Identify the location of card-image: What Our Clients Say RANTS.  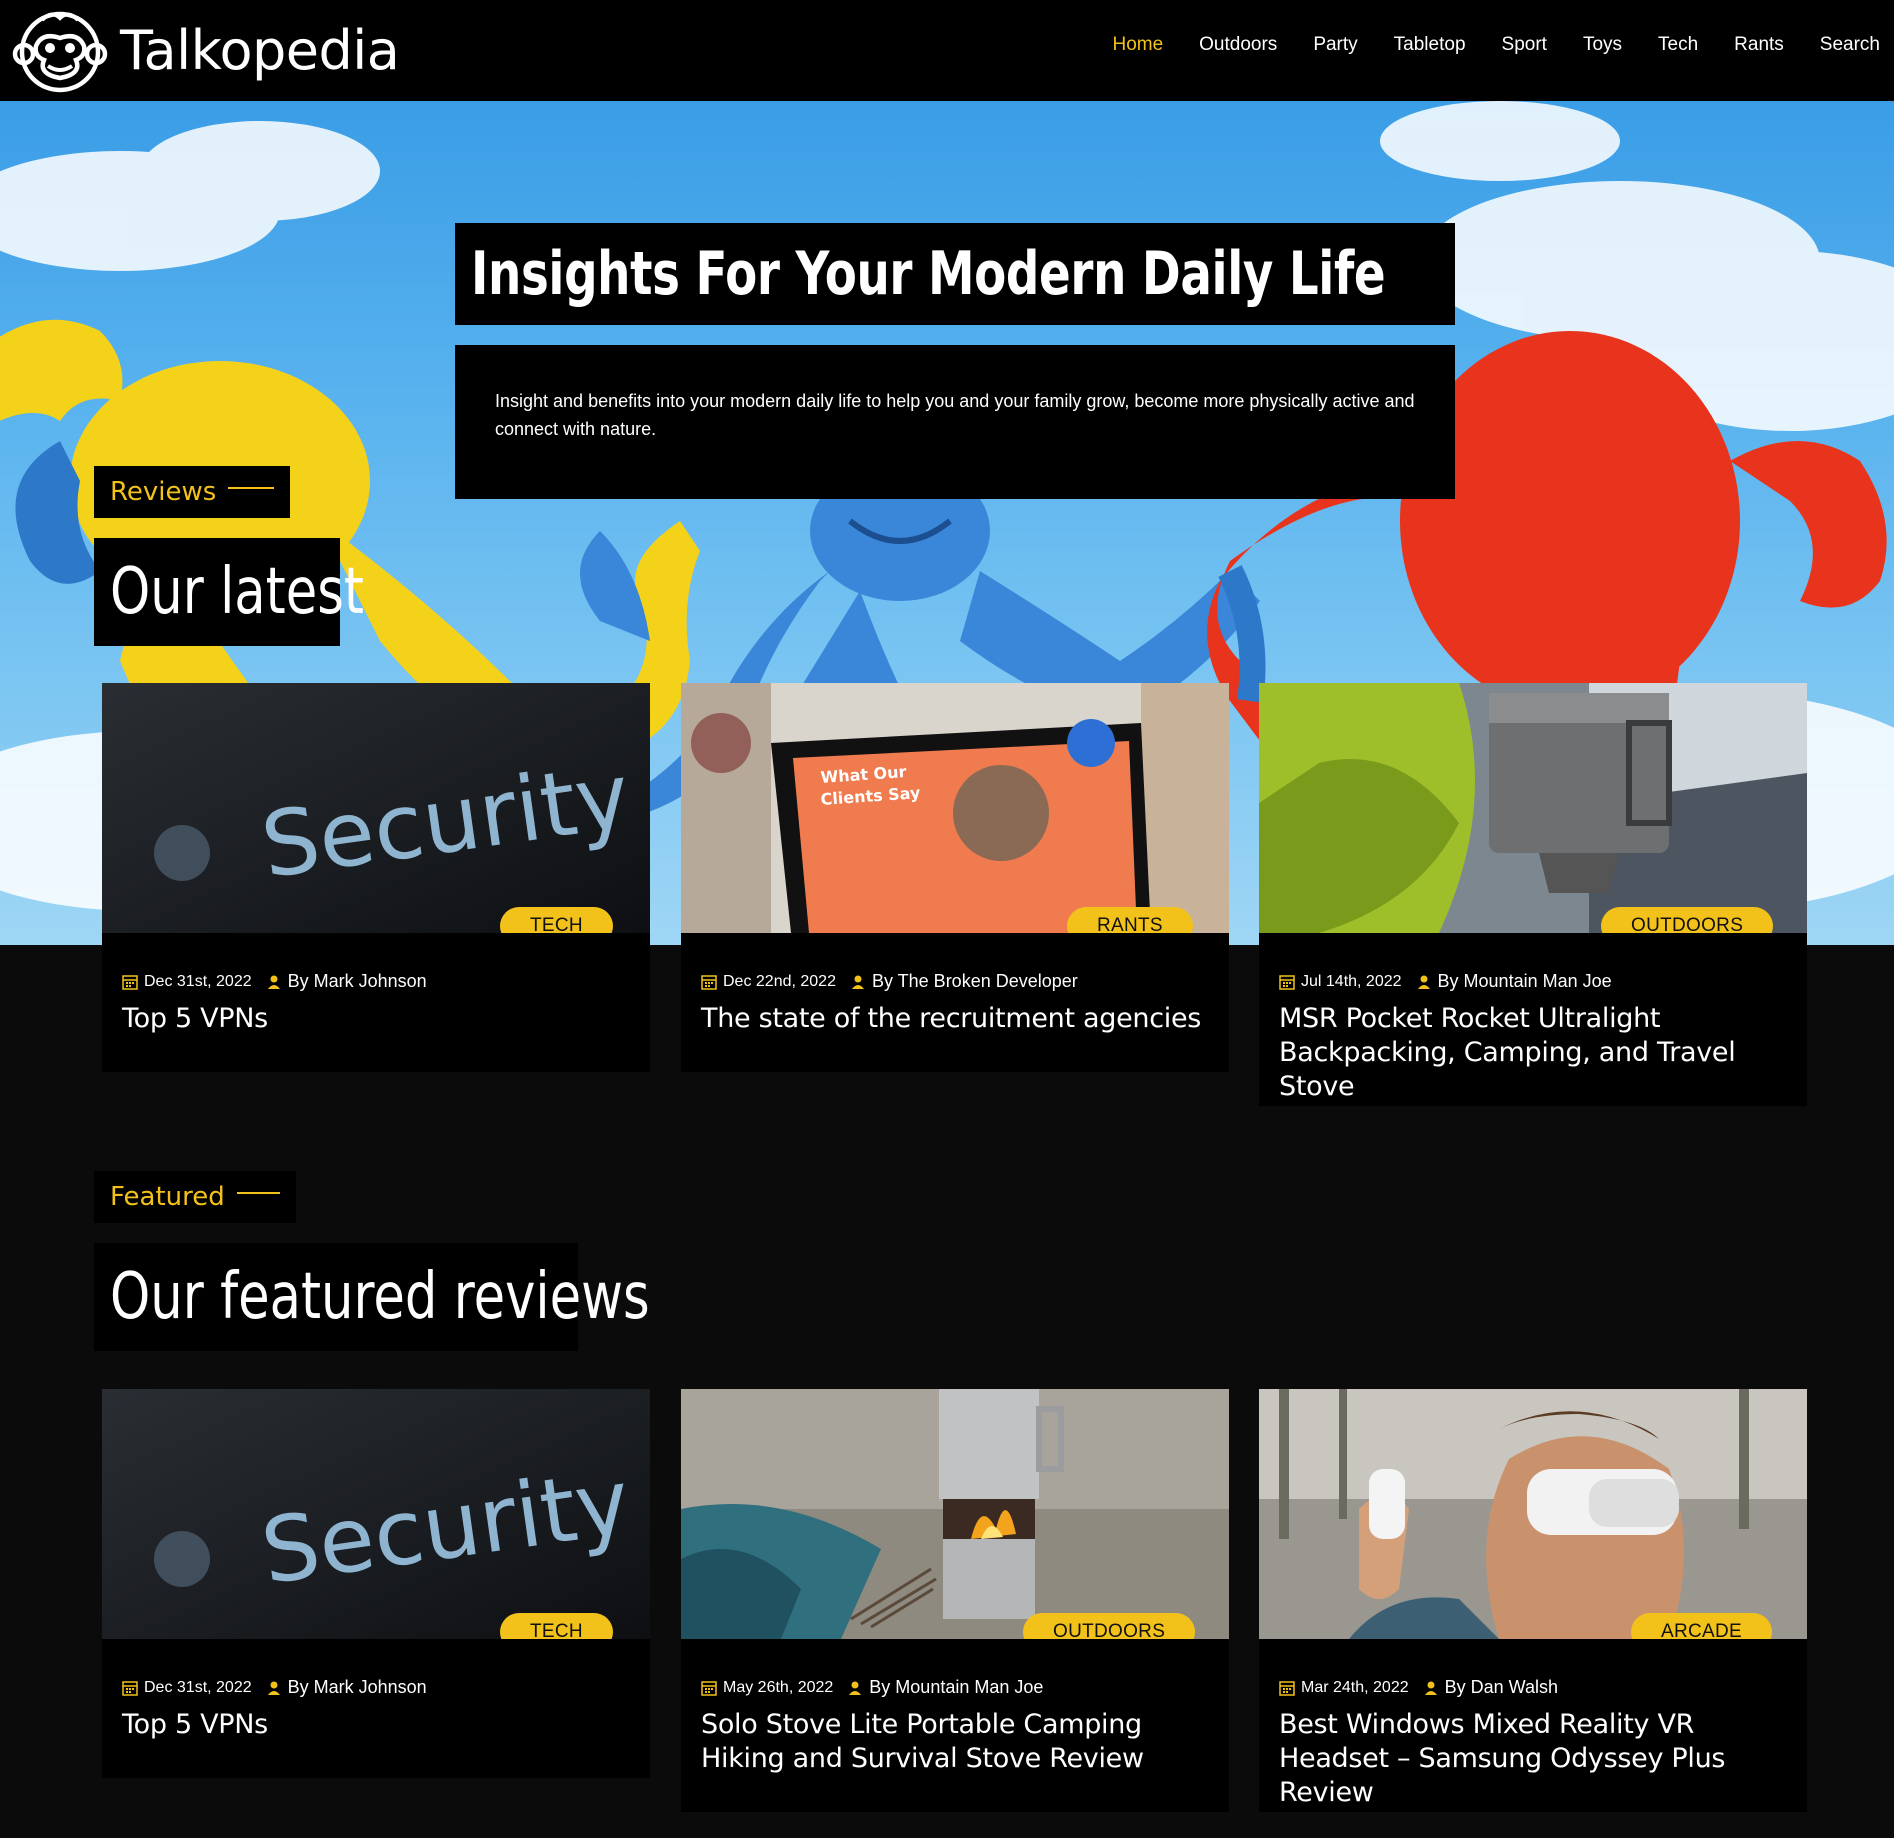
(955, 808).